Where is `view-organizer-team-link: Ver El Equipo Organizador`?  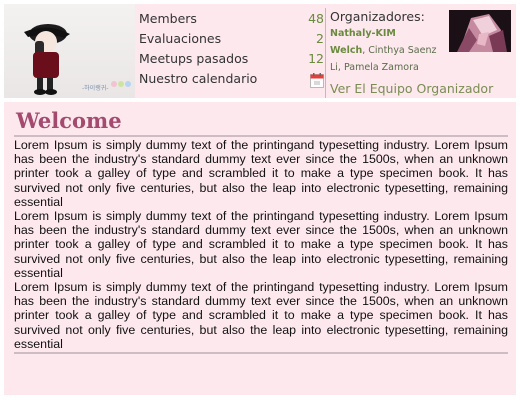
view-organizer-team-link: Ver El Equipo Organizador is located at coordinates (411, 88).